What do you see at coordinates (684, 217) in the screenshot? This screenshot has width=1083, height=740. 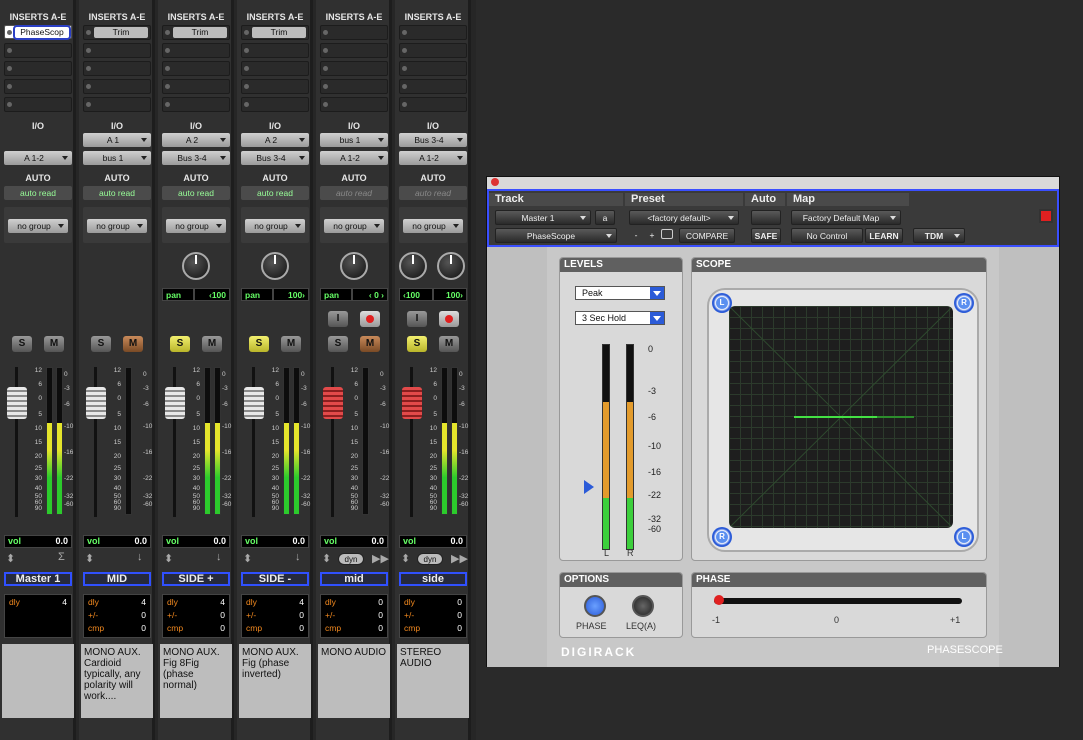 I see `preset-select: <factory default>` at bounding box center [684, 217].